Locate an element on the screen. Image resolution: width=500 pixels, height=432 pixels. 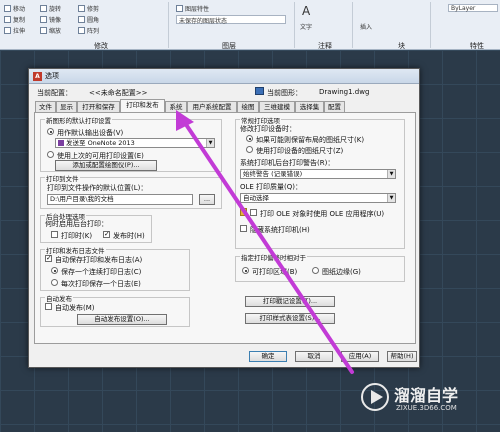
watermark-brand: 溜溜自学 is located at coordinates (426, 395).